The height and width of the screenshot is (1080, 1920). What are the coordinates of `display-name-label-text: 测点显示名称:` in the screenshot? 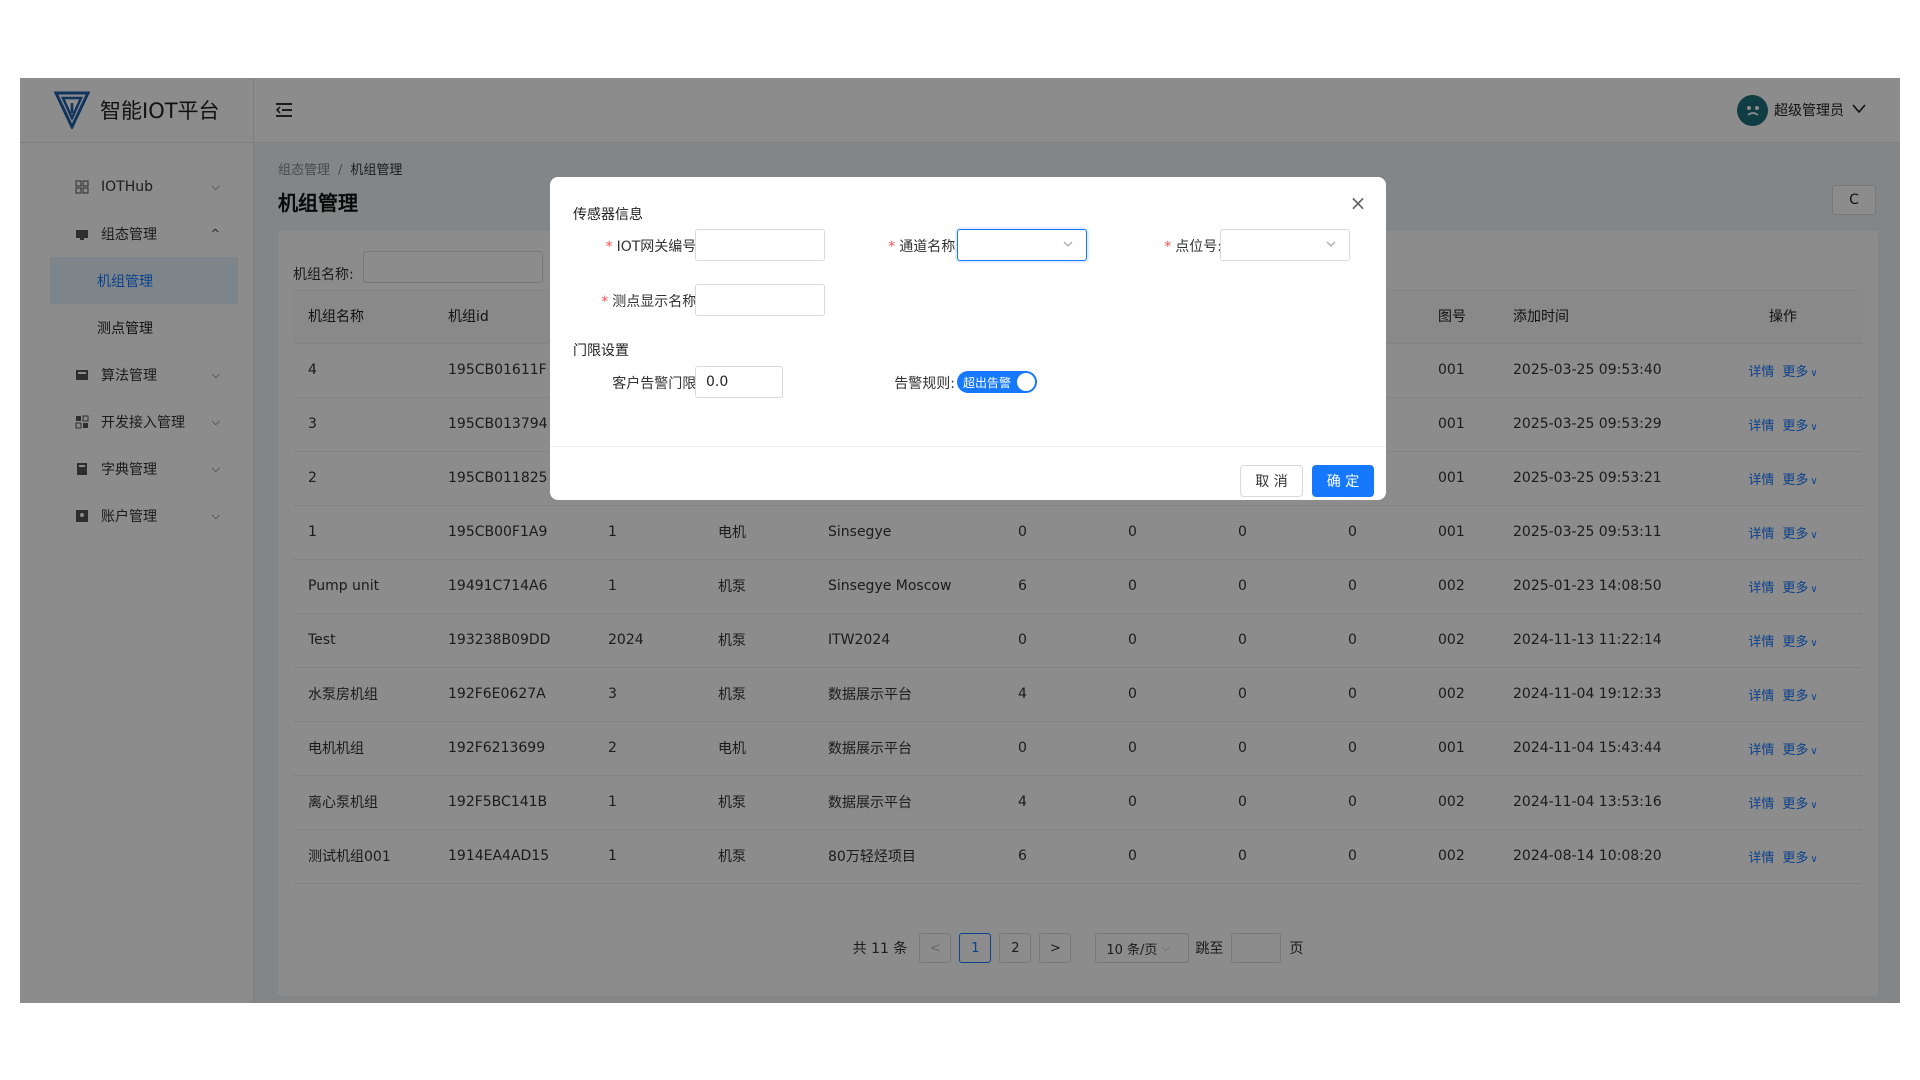 It's located at (656, 302).